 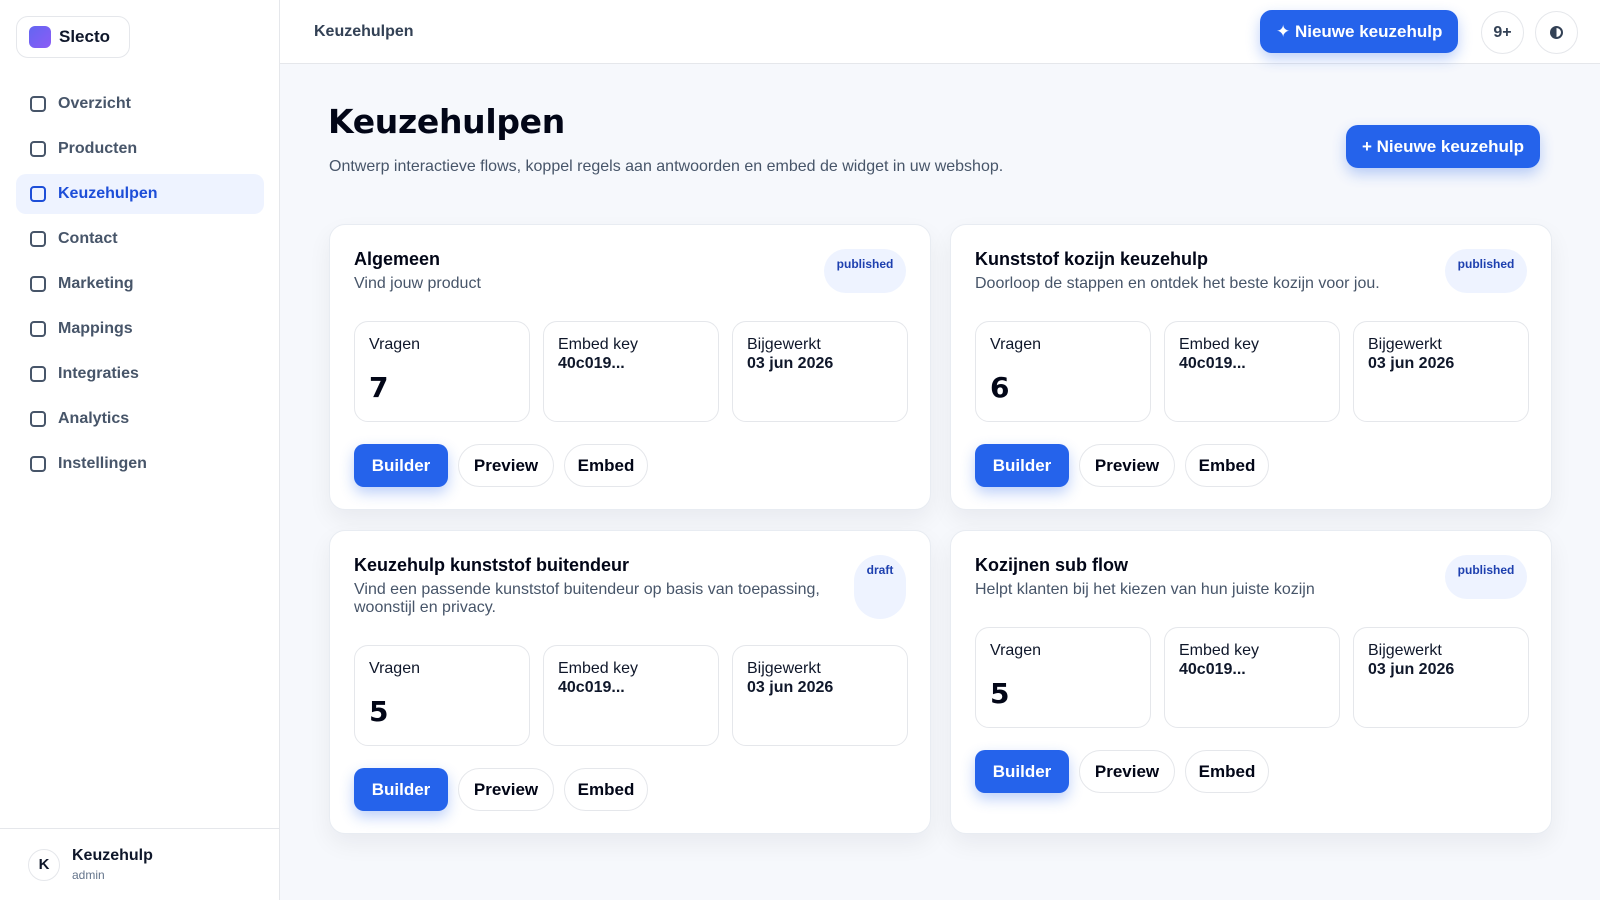 What do you see at coordinates (88, 875) in the screenshot?
I see `user-role: admin` at bounding box center [88, 875].